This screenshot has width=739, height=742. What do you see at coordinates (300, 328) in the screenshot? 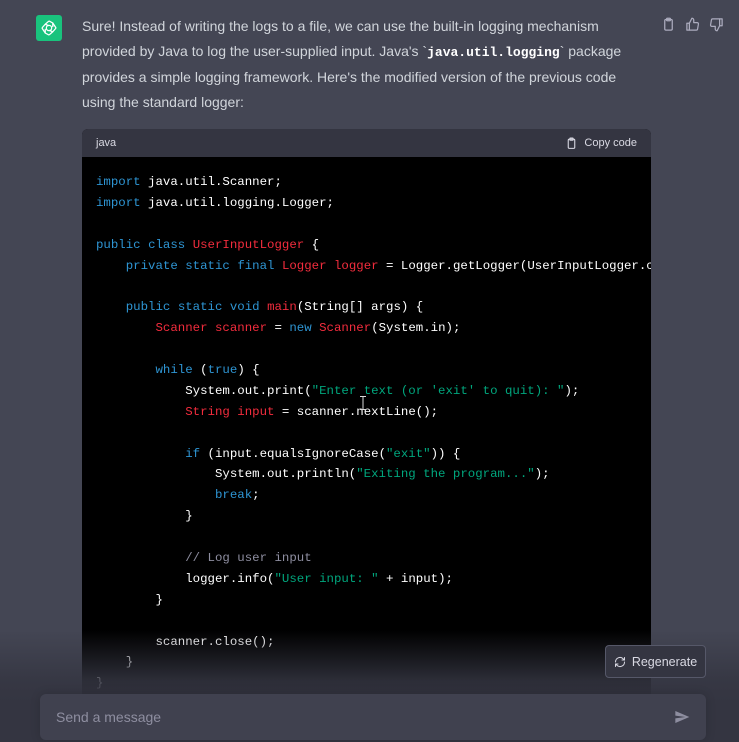
I see `code-token: new` at bounding box center [300, 328].